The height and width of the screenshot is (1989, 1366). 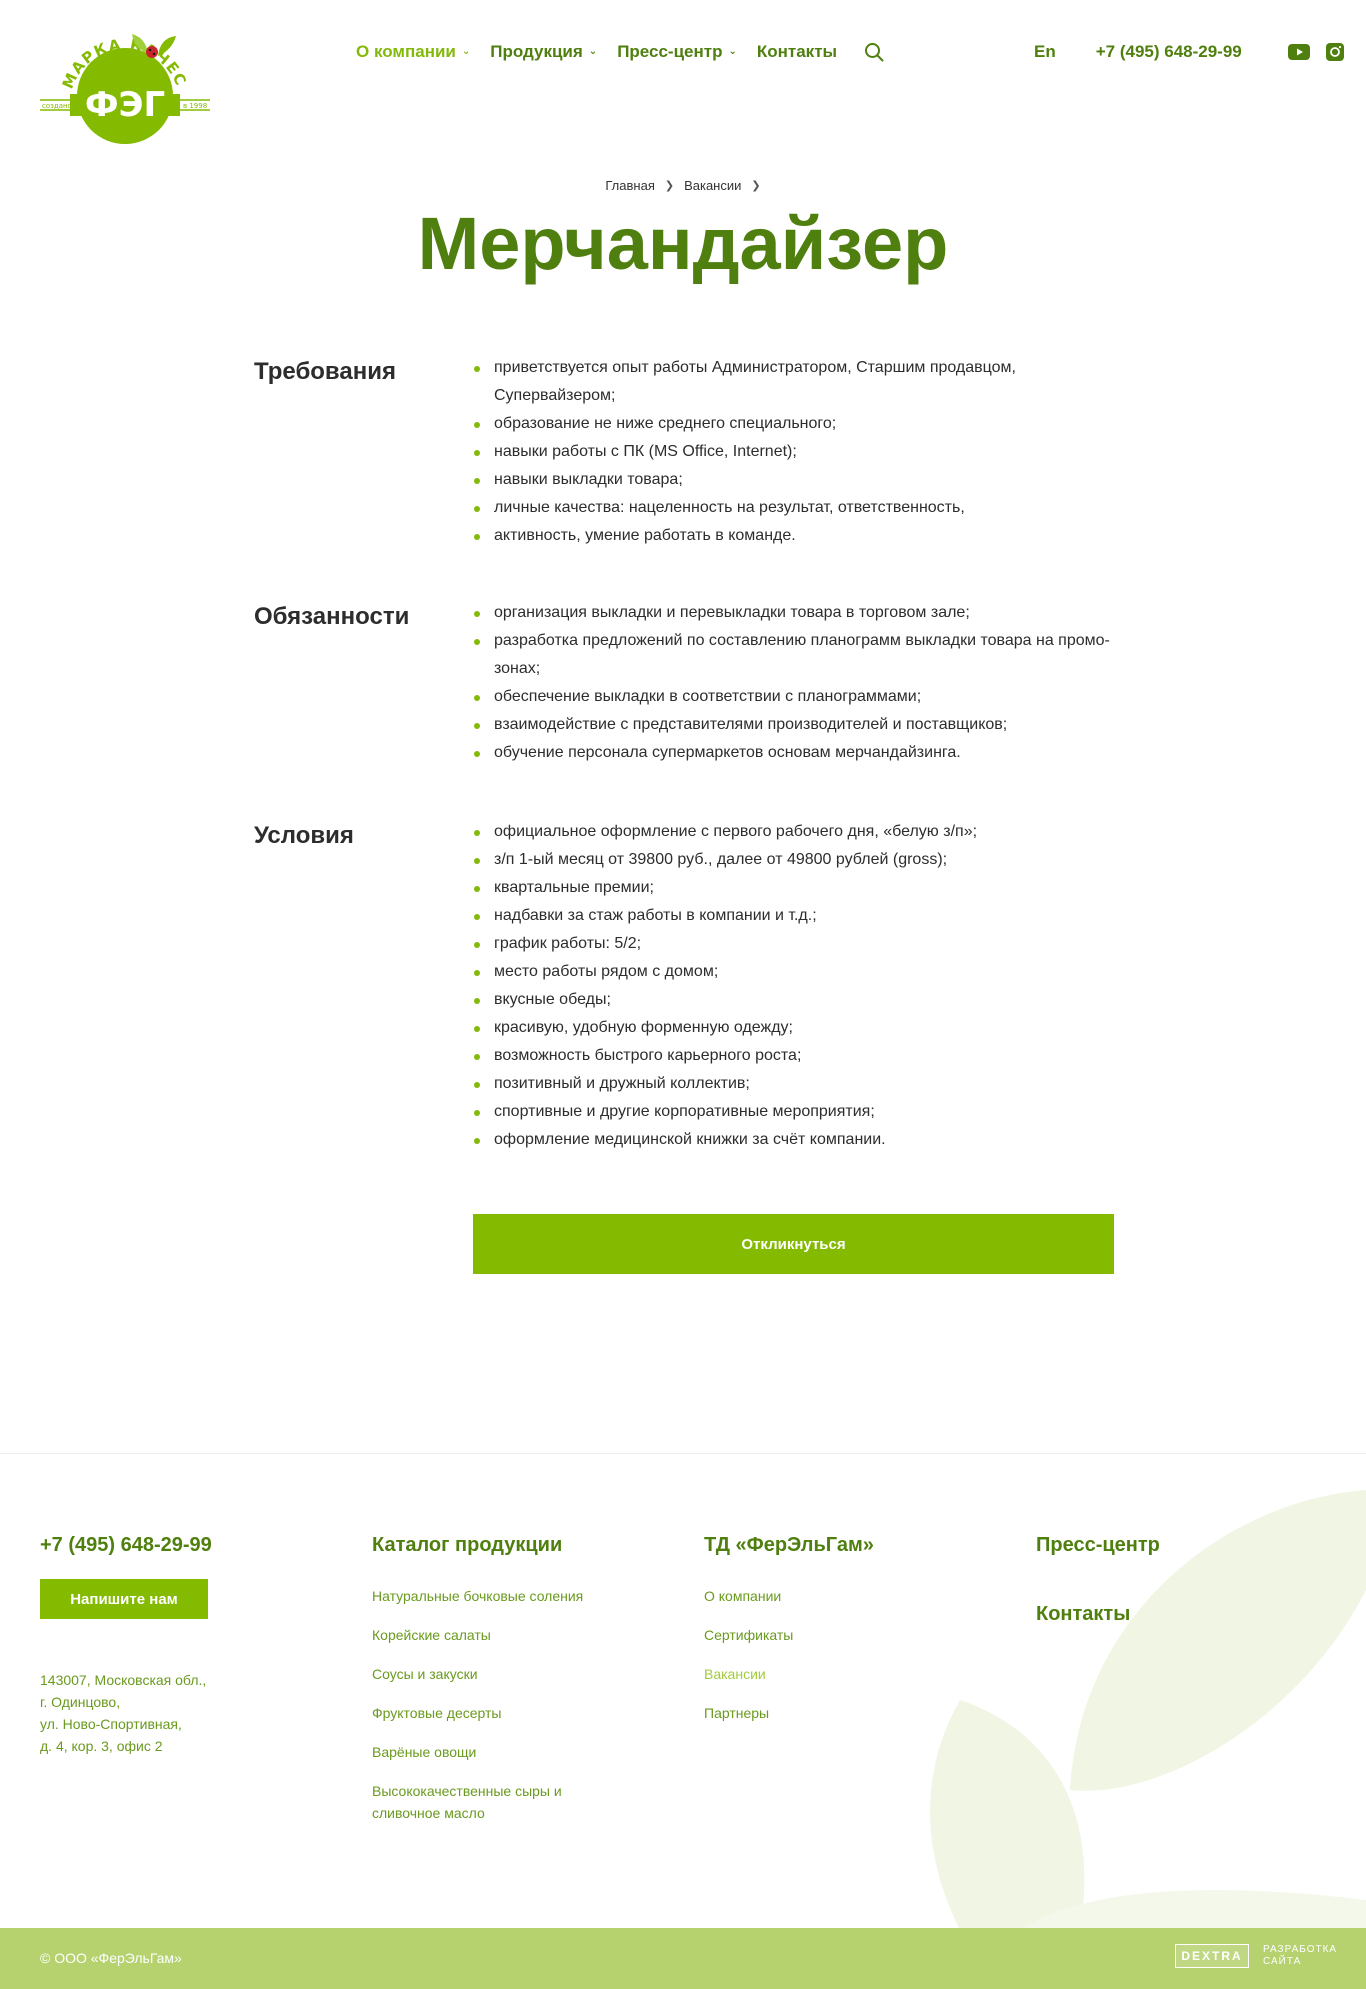 I want to click on nav-item-press: Пресс-центр ⌄, so click(x=677, y=52).